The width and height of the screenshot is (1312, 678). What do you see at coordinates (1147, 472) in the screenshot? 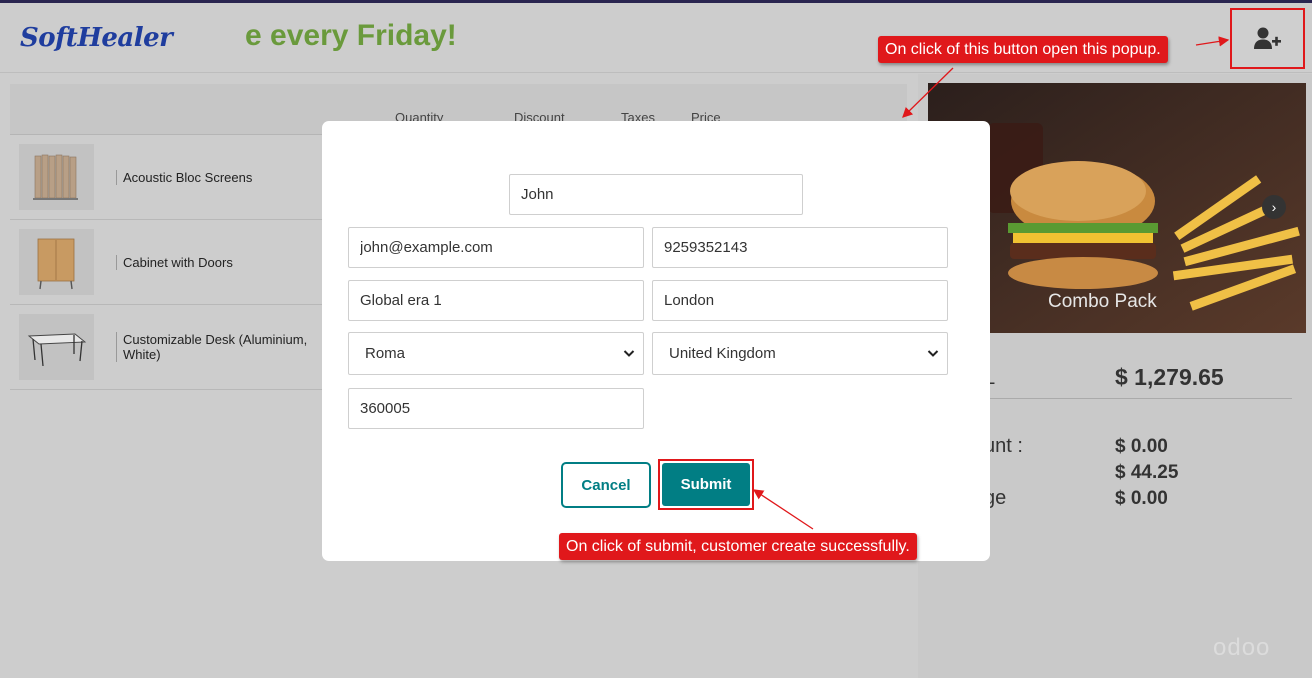
I see `tax-value: $ 44.25` at bounding box center [1147, 472].